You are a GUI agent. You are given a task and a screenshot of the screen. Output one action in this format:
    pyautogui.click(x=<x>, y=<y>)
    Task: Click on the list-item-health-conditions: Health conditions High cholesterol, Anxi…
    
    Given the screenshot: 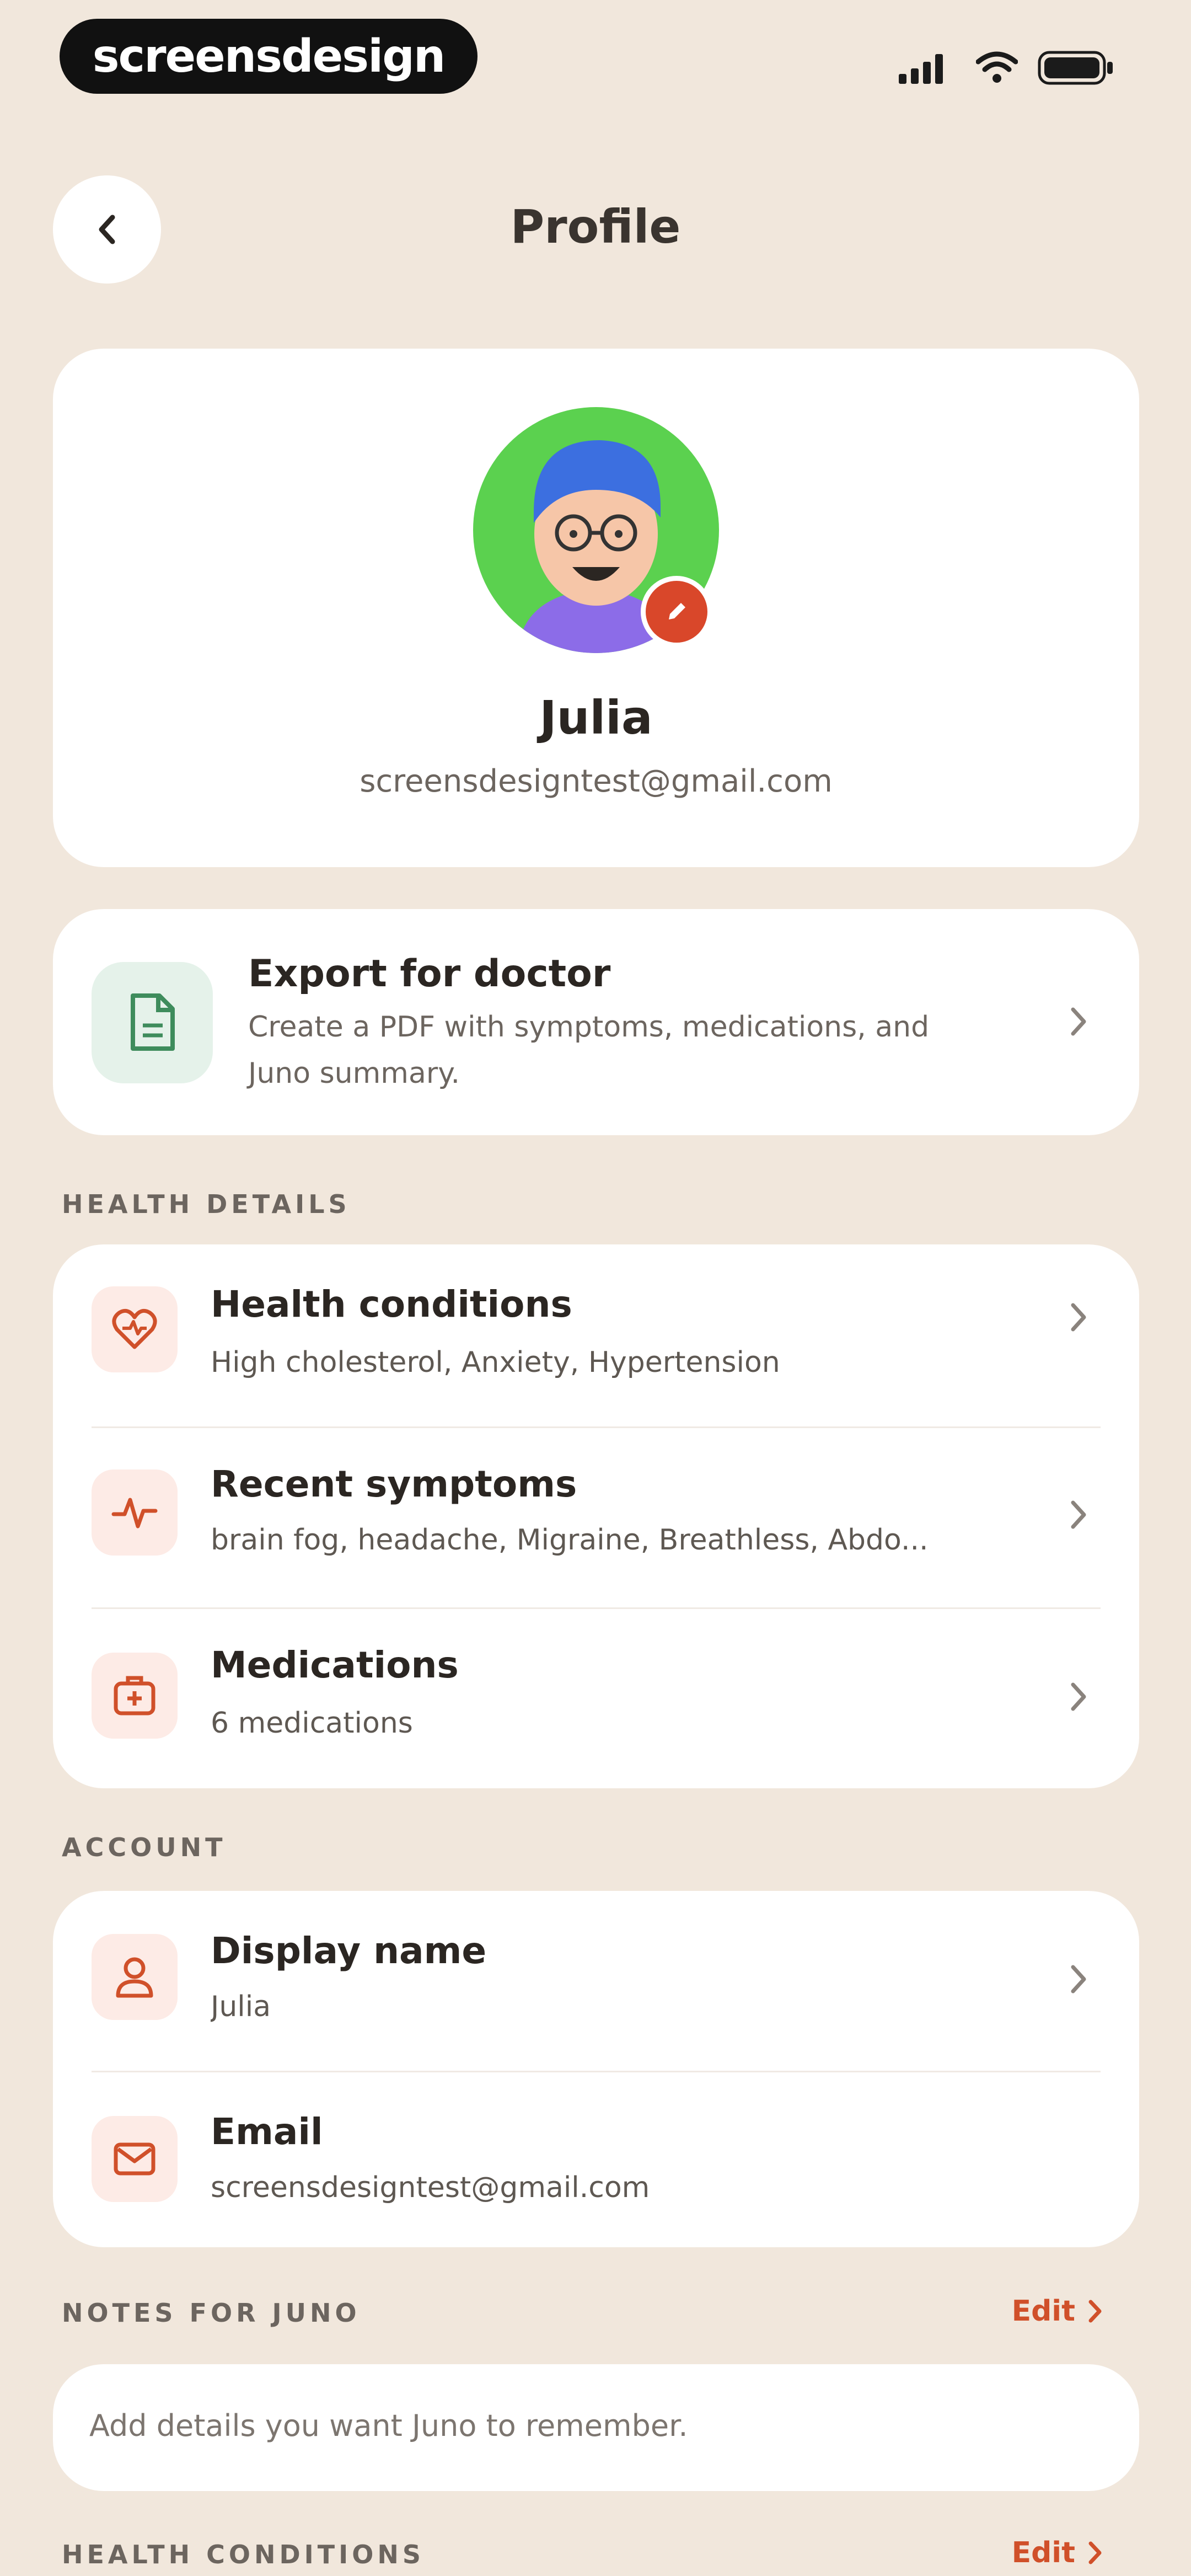 What is the action you would take?
    pyautogui.click(x=596, y=1335)
    